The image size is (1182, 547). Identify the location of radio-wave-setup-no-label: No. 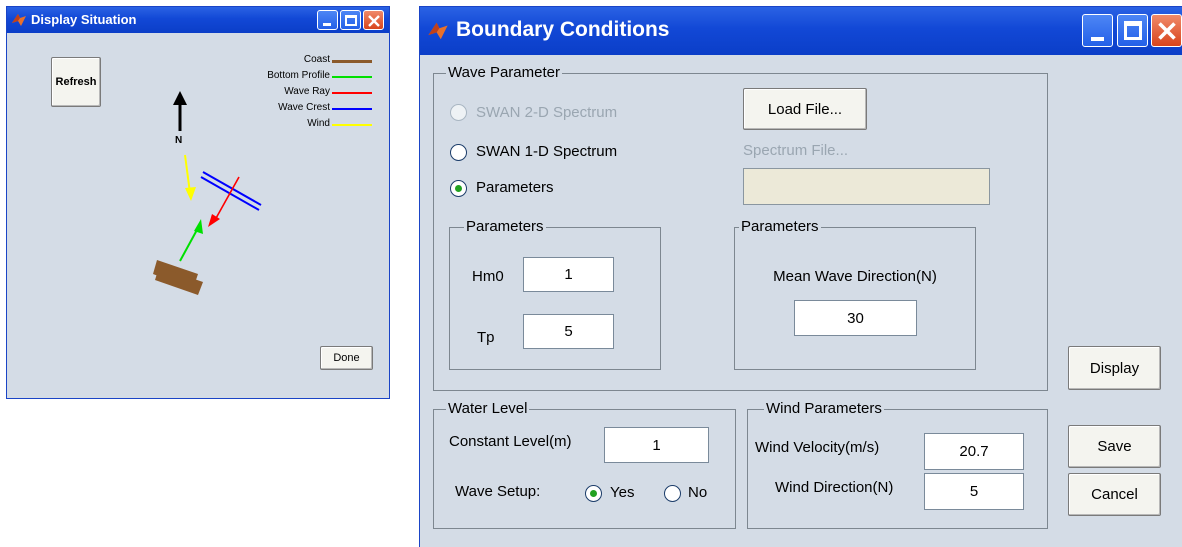
(698, 492).